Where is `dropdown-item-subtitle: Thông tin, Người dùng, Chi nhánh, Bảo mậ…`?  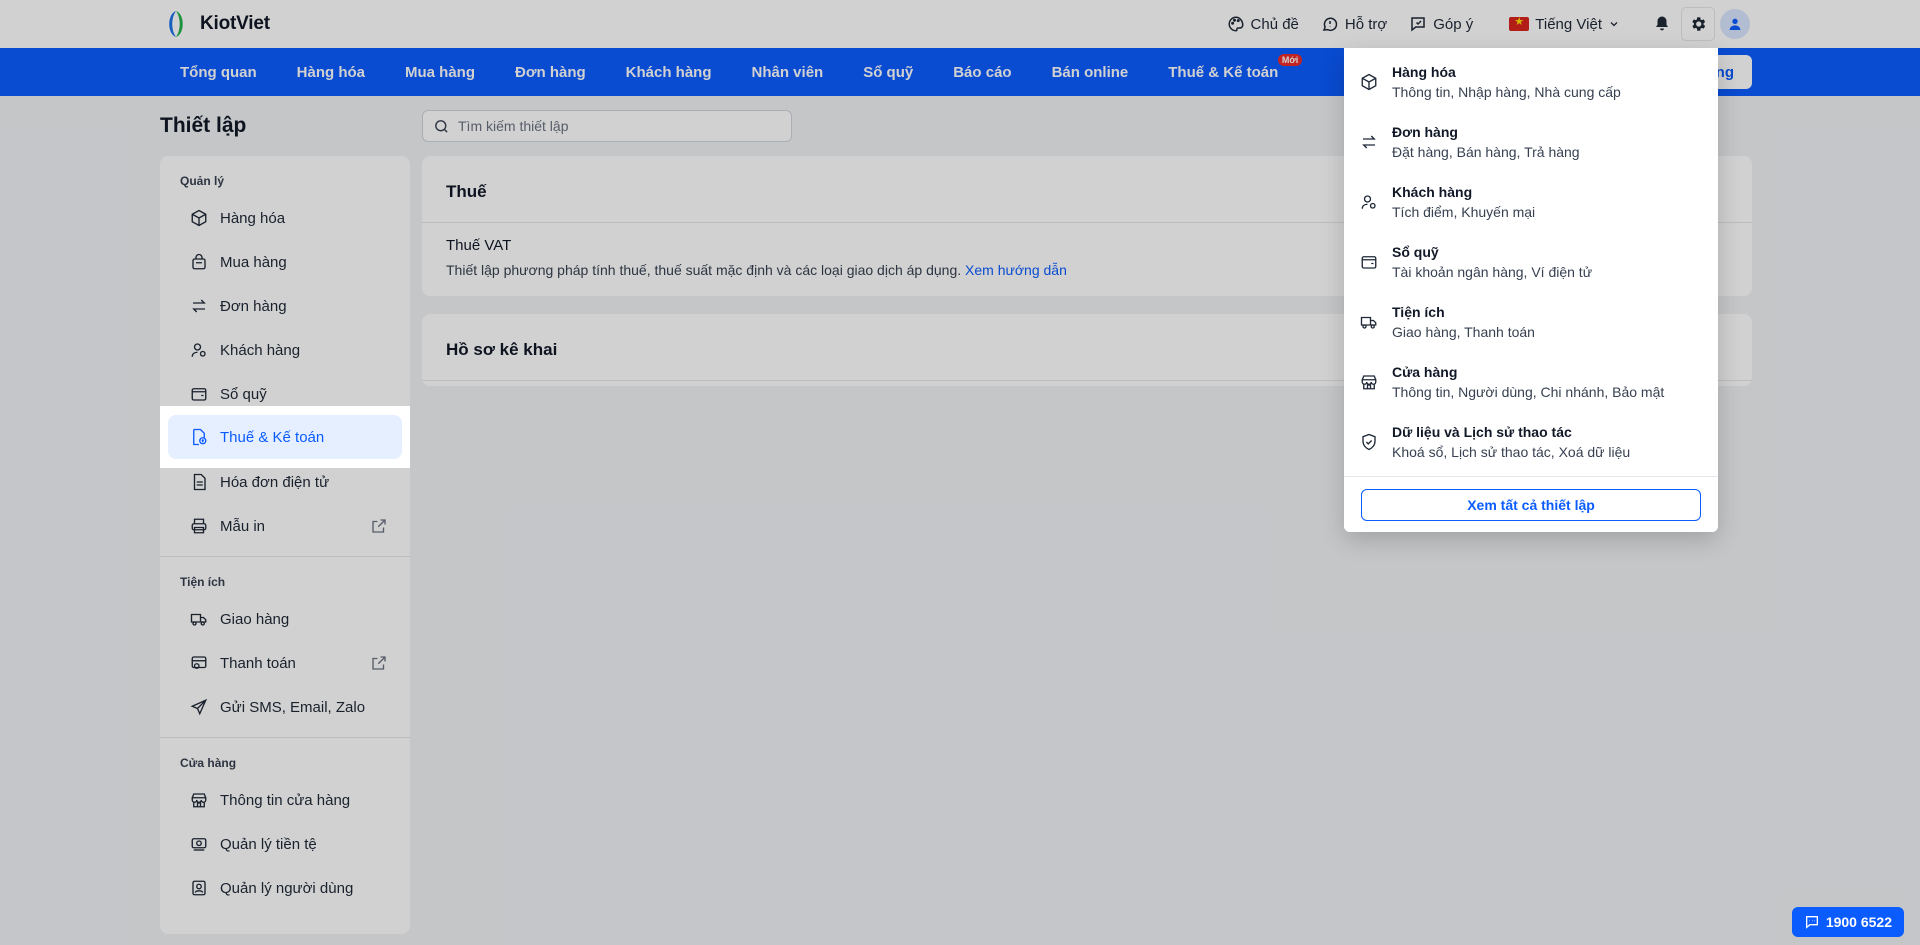 dropdown-item-subtitle: Thông tin, Người dùng, Chi nhánh, Bảo mậ… is located at coordinates (1528, 392).